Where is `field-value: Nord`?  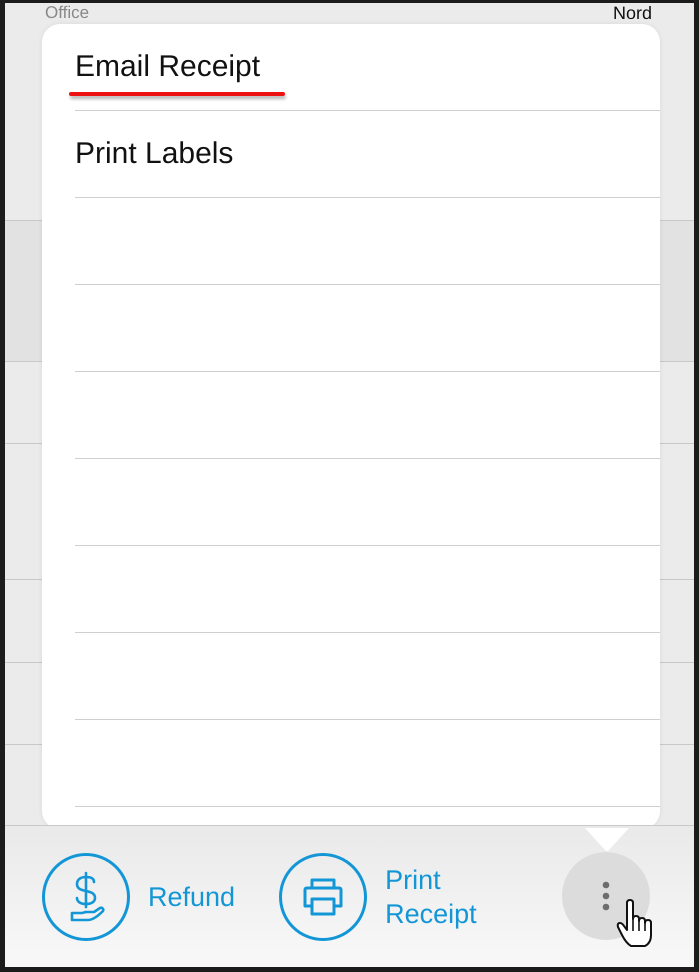 field-value: Nord is located at coordinates (632, 13).